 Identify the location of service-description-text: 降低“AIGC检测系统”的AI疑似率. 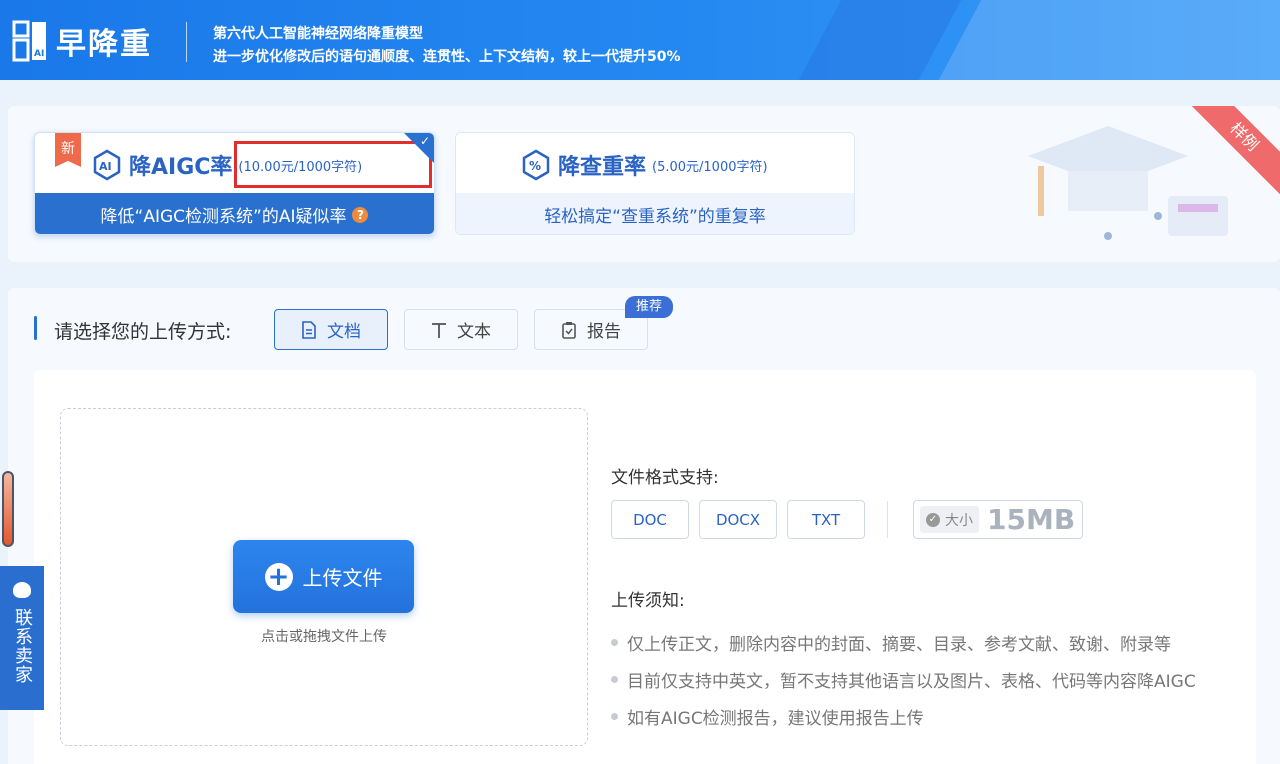
(223, 217).